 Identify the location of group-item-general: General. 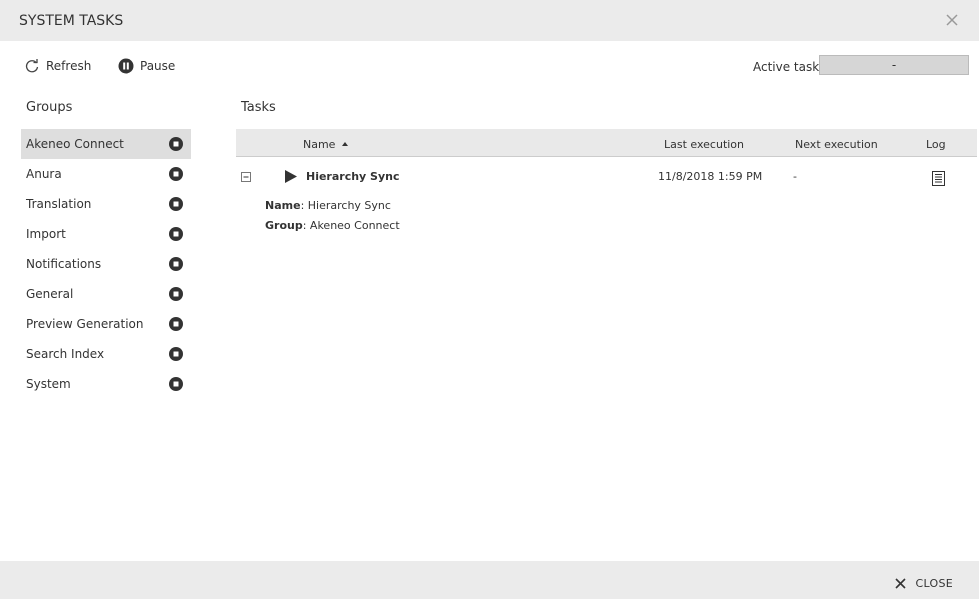
(106, 294).